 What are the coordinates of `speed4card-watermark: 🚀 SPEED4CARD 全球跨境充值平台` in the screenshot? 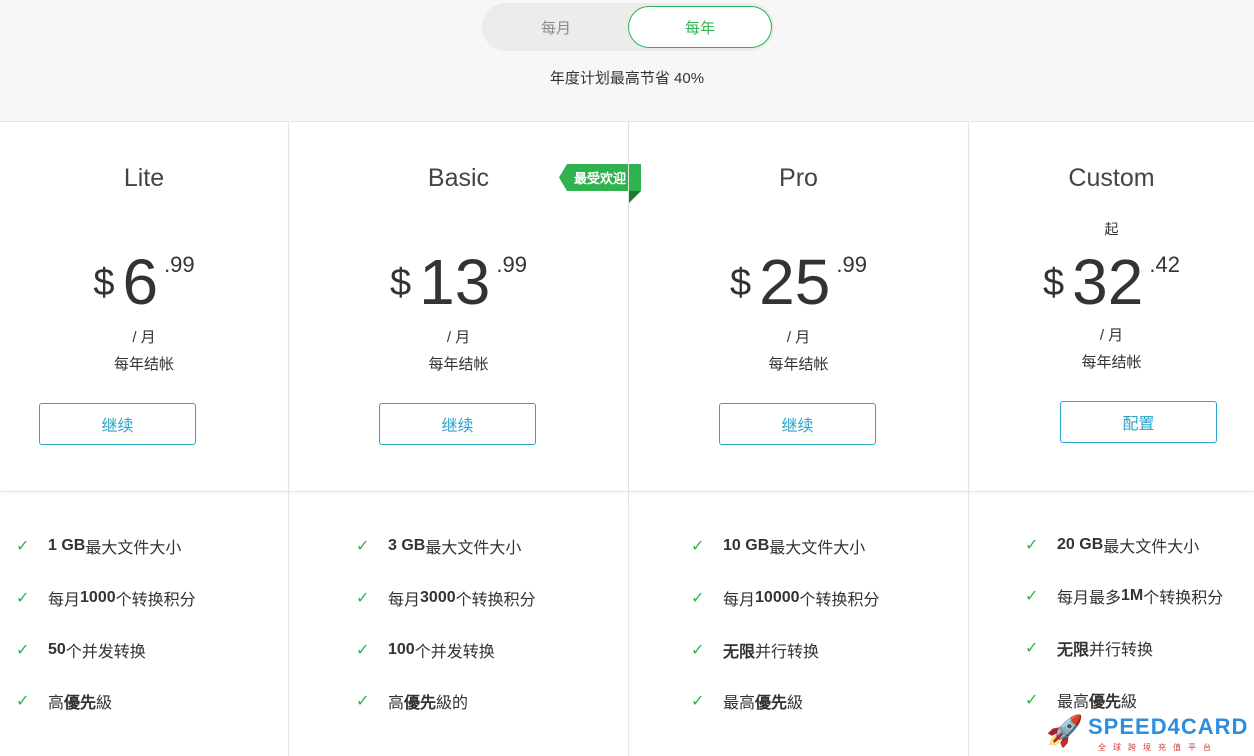 It's located at (1150, 734).